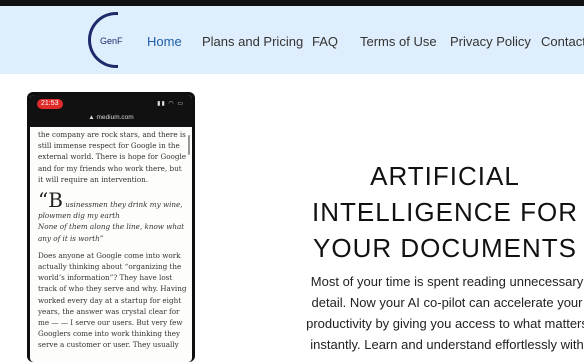 Image resolution: width=584 pixels, height=362 pixels. What do you see at coordinates (164, 41) in the screenshot?
I see `nav-home: Home` at bounding box center [164, 41].